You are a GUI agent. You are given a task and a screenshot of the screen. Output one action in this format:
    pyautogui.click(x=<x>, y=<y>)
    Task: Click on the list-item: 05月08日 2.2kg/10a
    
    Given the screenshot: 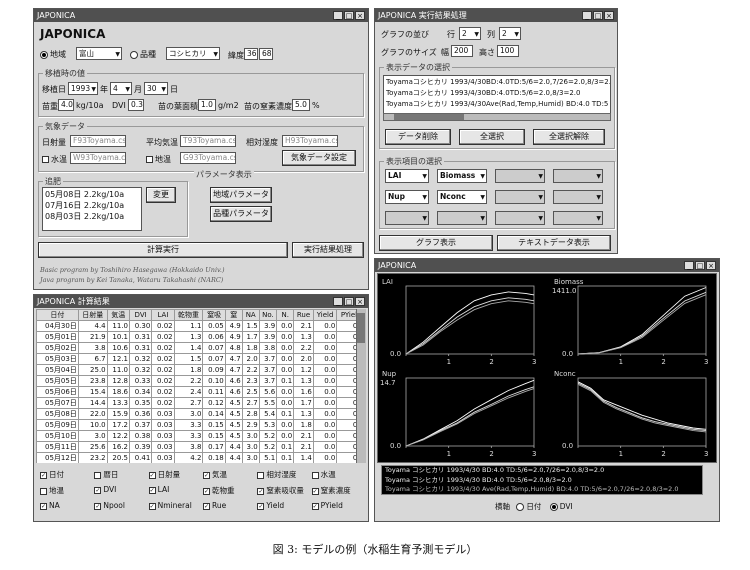 What is the action you would take?
    pyautogui.click(x=92, y=194)
    